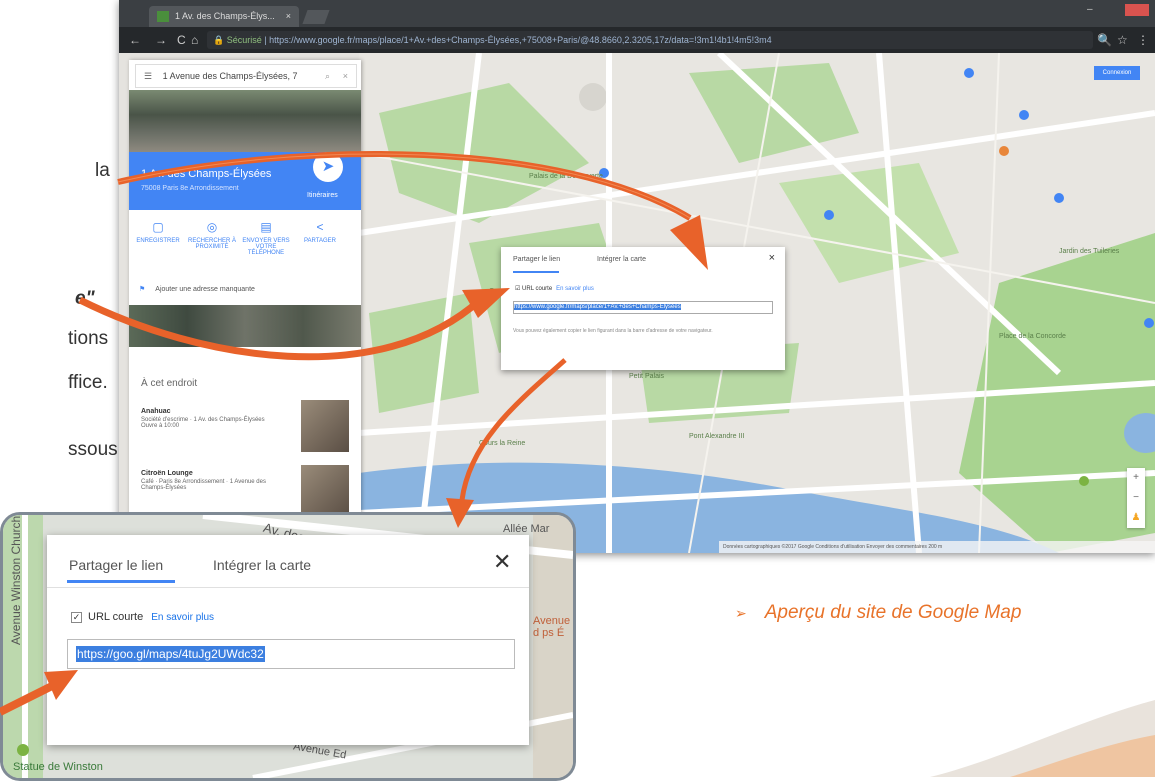  I want to click on short-url-checkbox: ✓ URL courte En savoir plus, so click(142, 617).